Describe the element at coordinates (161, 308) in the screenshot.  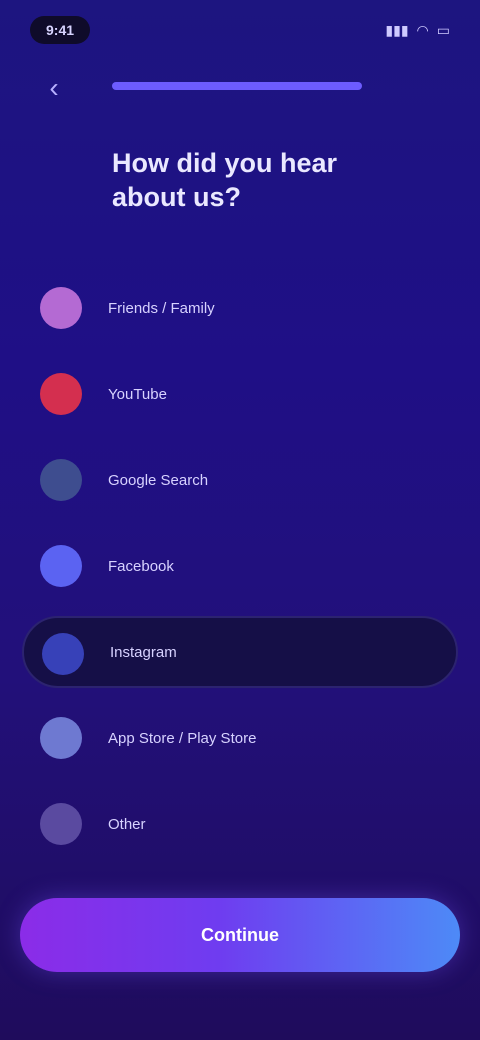
I see `option-label: Friends / Family` at that location.